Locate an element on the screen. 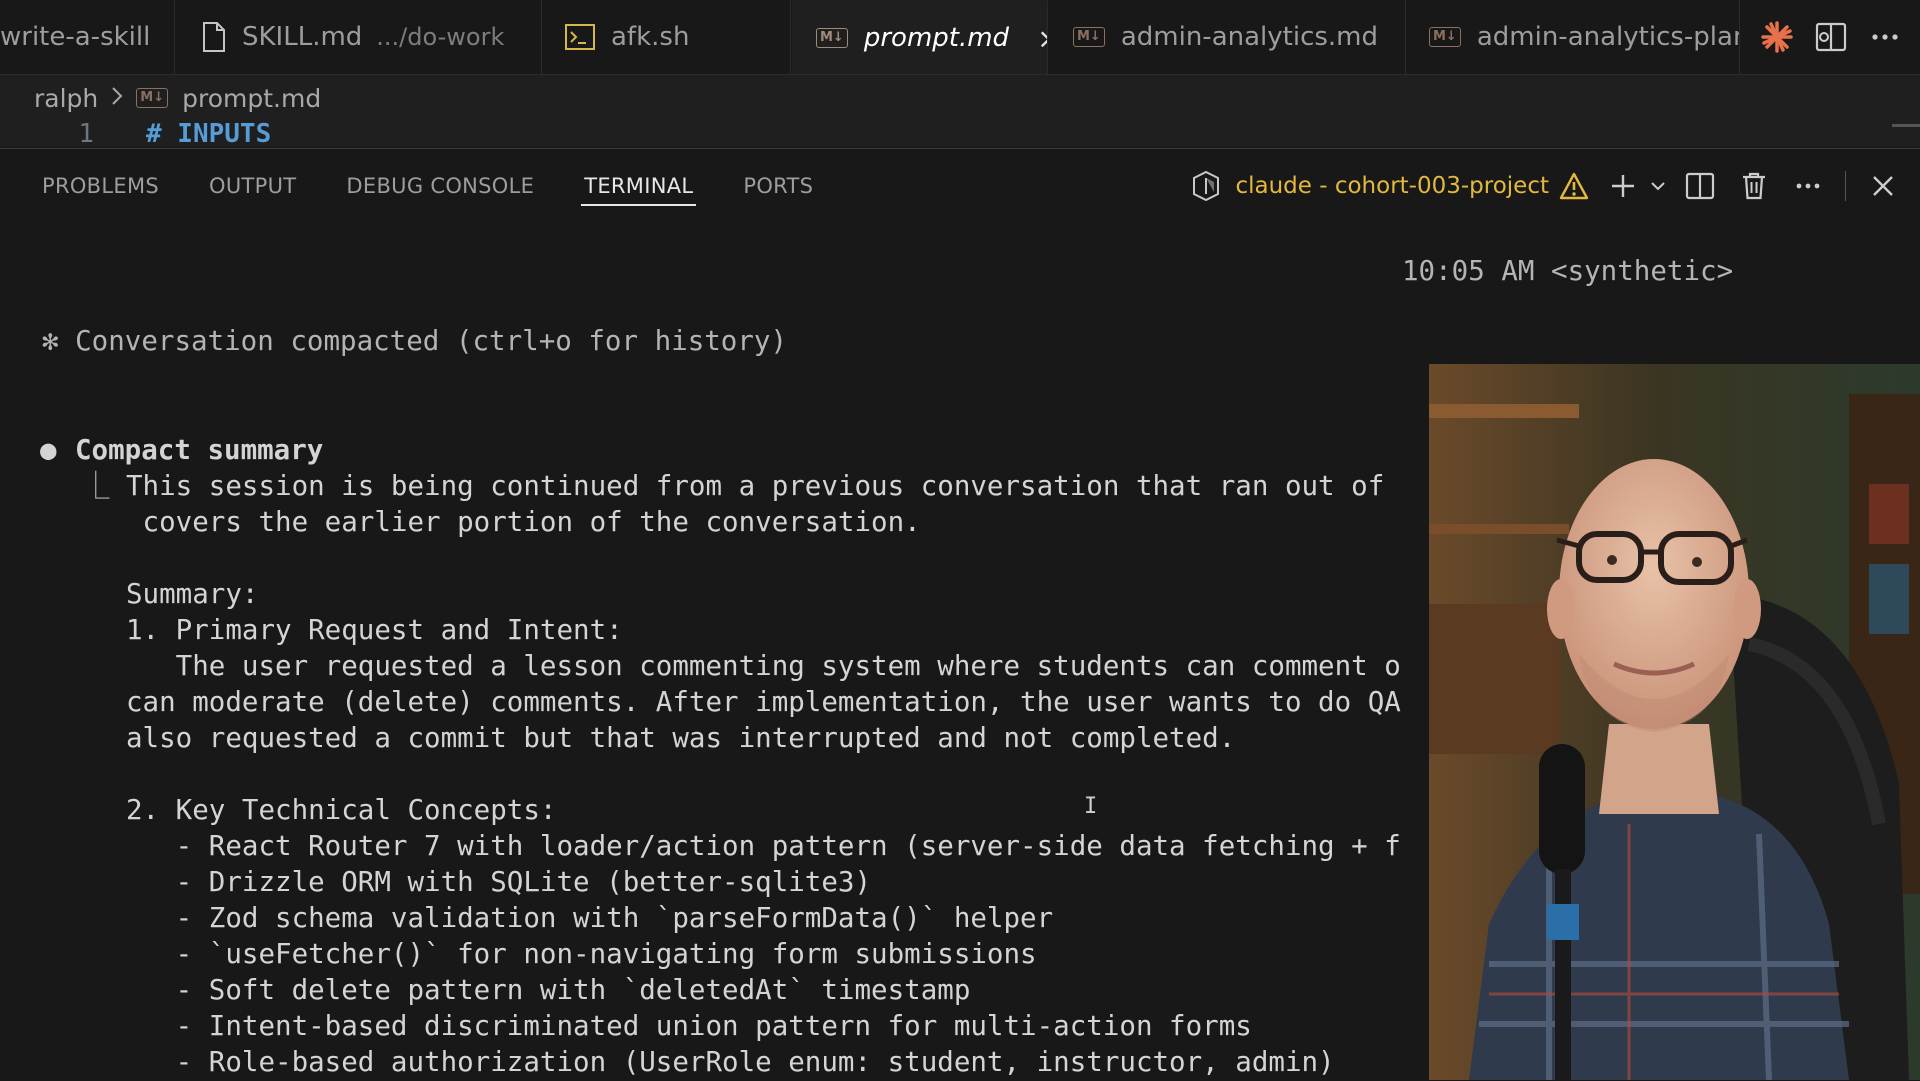 Image resolution: width=1920 pixels, height=1081 pixels. new-terminal-icon is located at coordinates (1623, 186).